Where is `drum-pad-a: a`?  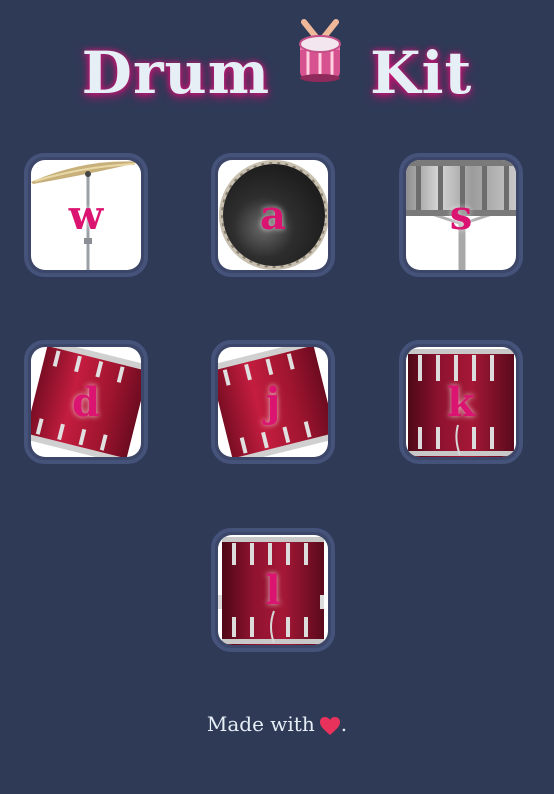
drum-pad-a: a is located at coordinates (273, 215).